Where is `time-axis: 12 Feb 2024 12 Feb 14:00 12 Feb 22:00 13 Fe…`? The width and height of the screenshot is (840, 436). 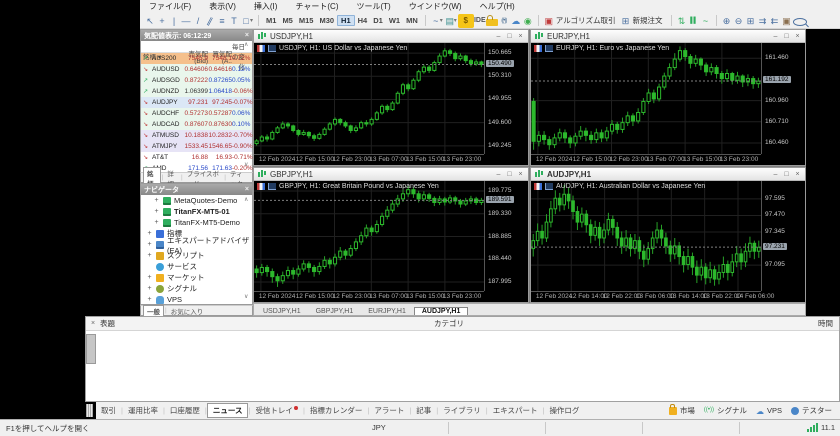 time-axis: 12 Feb 2024 12 Feb 14:00 12 Feb 22:00 13 Fe… is located at coordinates (652, 296).